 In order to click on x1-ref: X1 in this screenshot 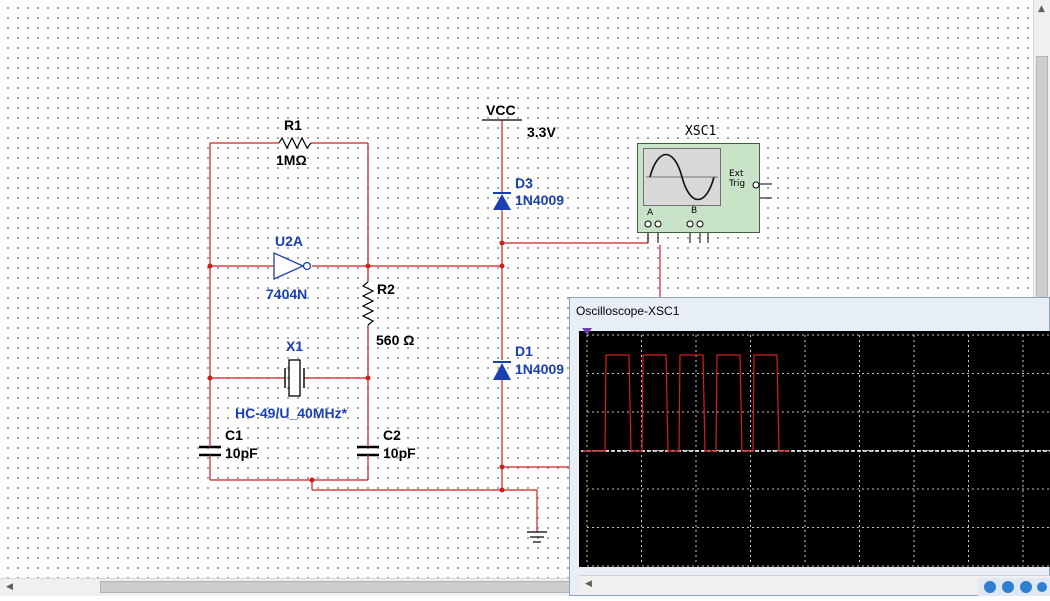, I will do `click(294, 346)`.